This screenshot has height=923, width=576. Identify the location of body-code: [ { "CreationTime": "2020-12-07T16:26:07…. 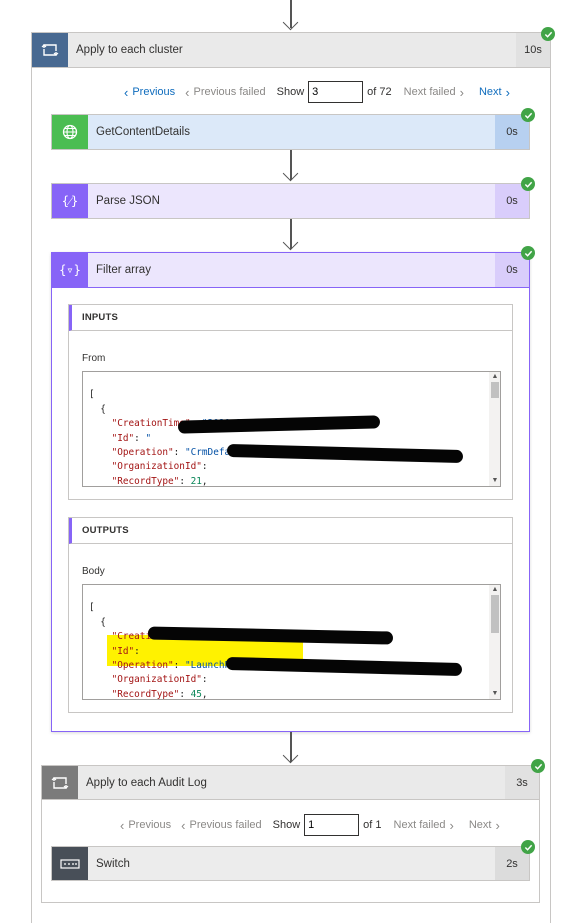
(207, 643).